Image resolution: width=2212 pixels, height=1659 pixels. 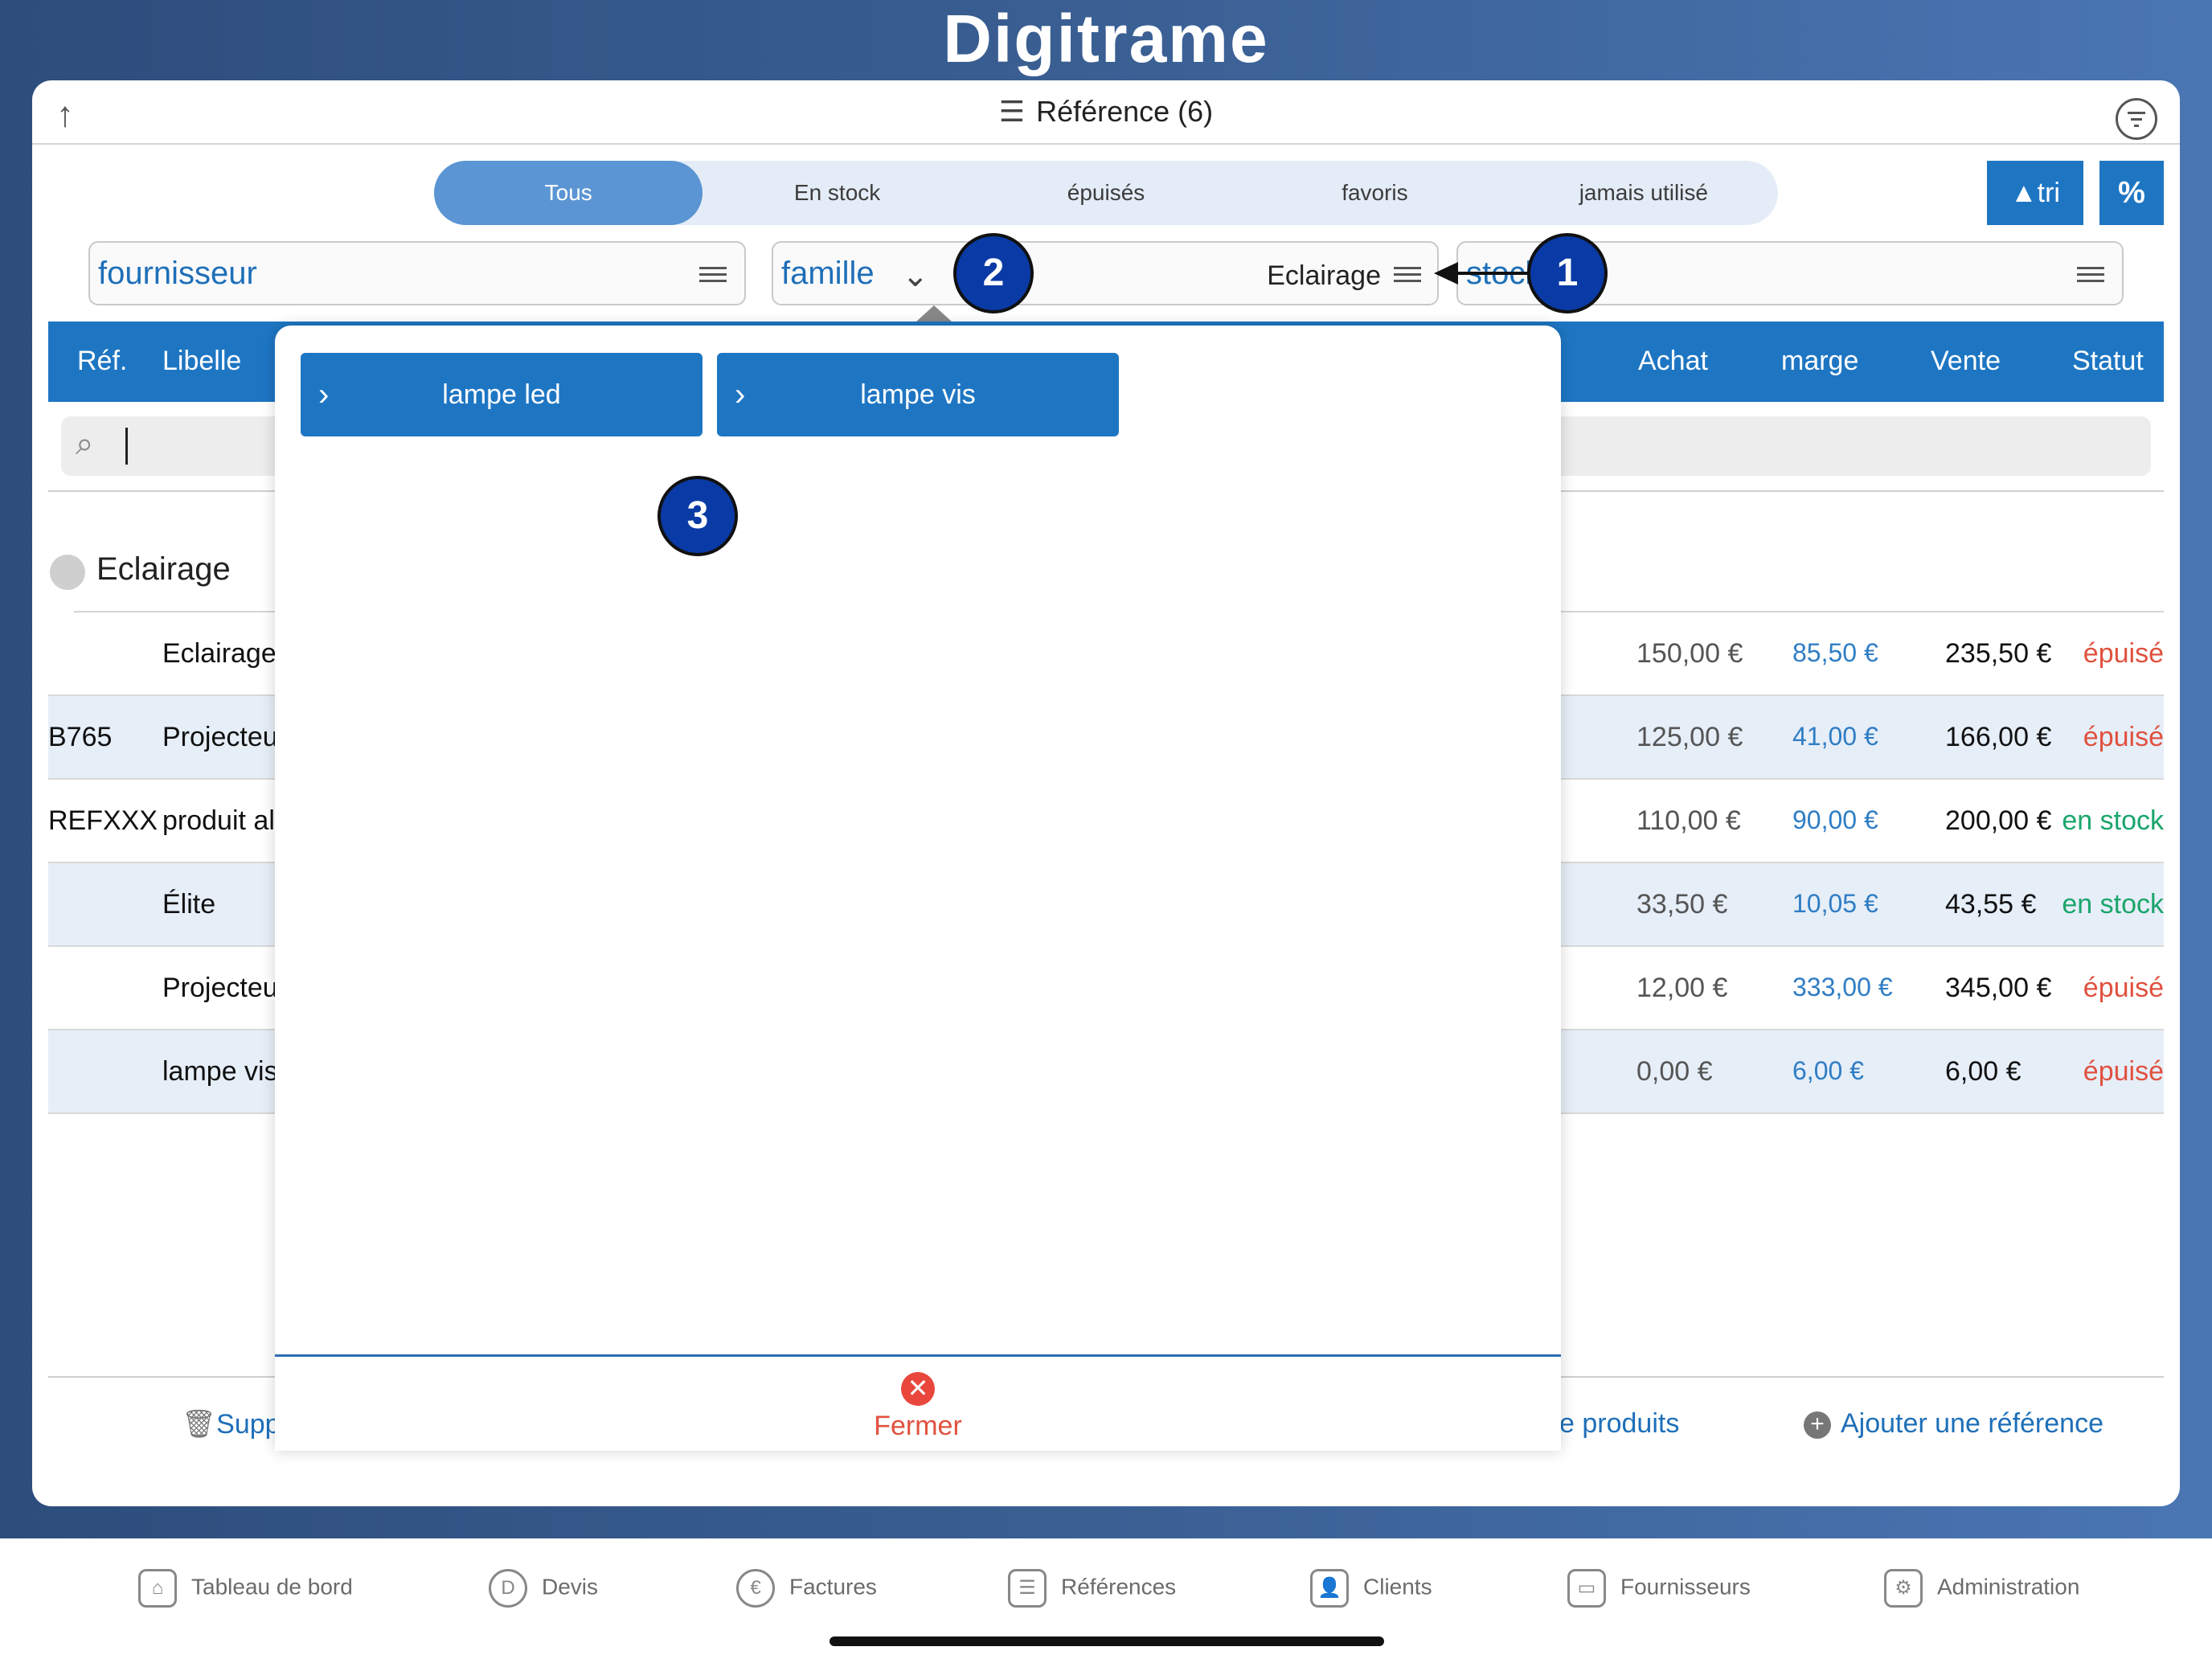 I want to click on tab-label: Tableau de bord, so click(x=272, y=1587).